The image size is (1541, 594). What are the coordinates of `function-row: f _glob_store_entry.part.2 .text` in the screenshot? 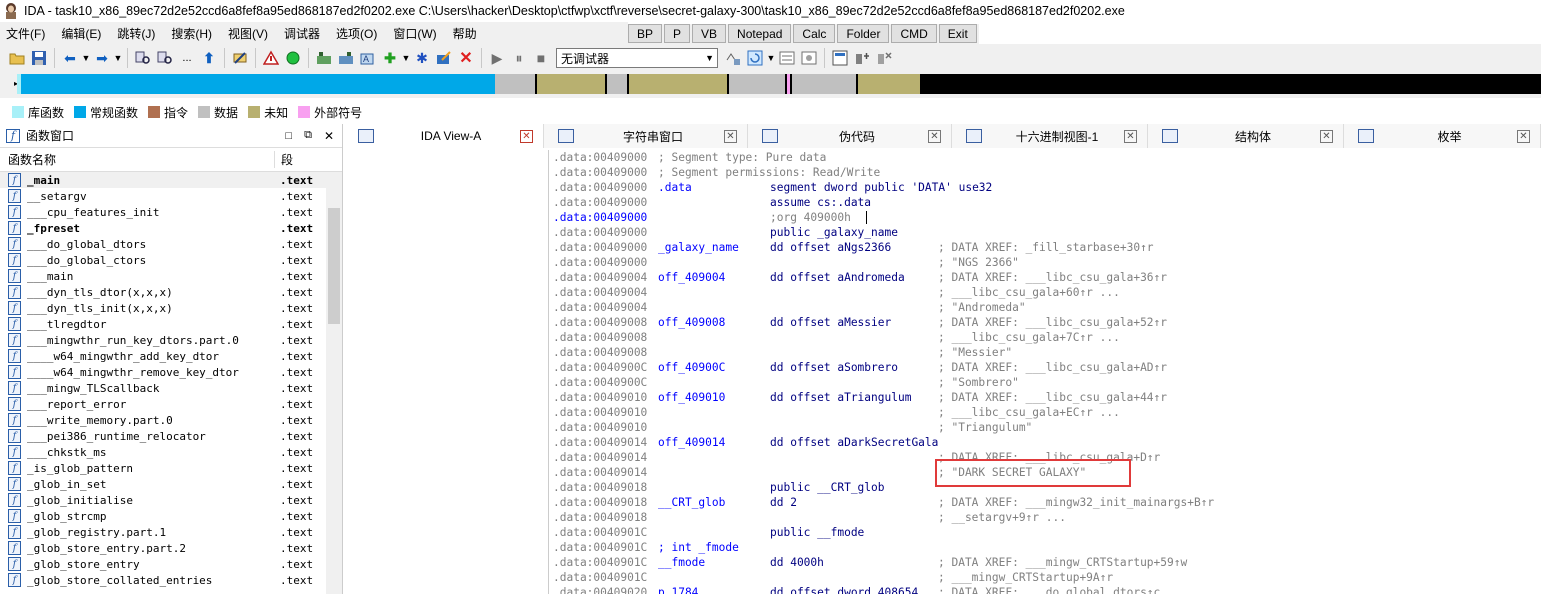 It's located at (171, 548).